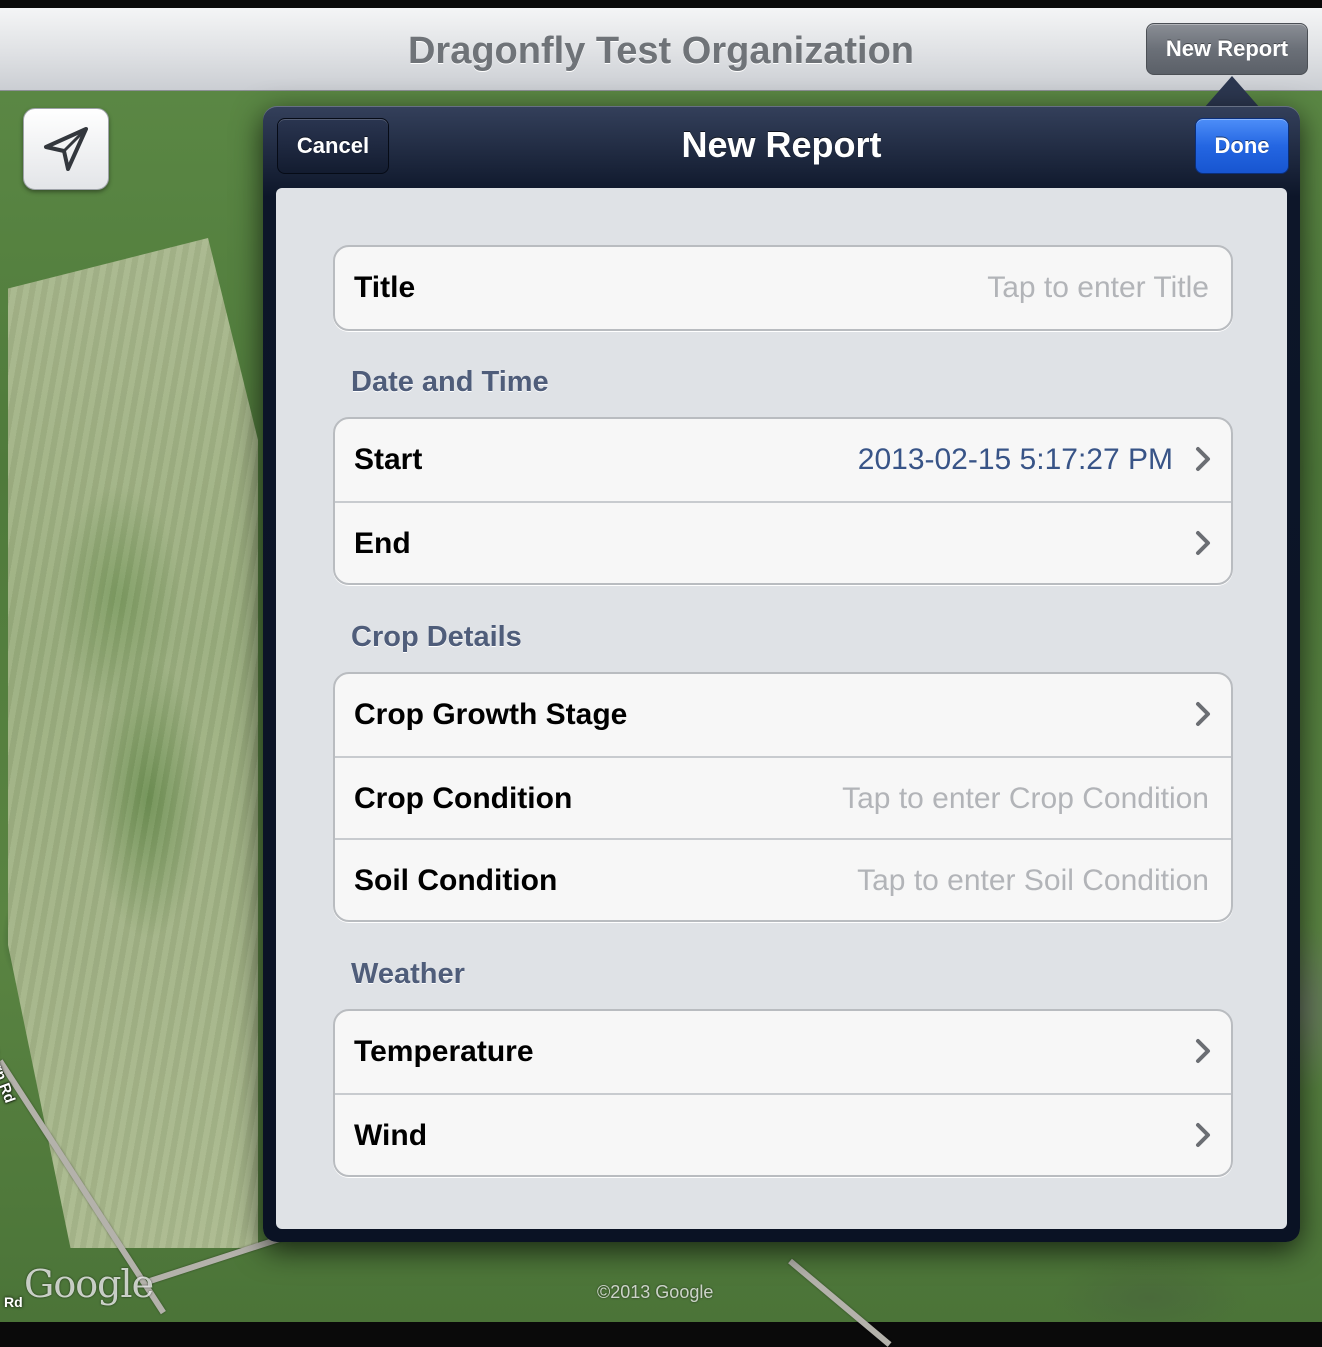  What do you see at coordinates (89, 1284) in the screenshot?
I see `google-logo: Google` at bounding box center [89, 1284].